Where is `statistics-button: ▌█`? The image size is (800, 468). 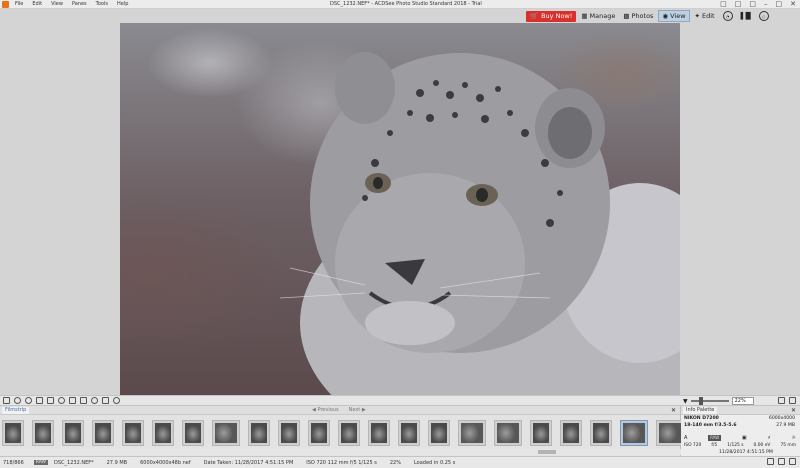 statistics-button: ▌█ is located at coordinates (746, 16).